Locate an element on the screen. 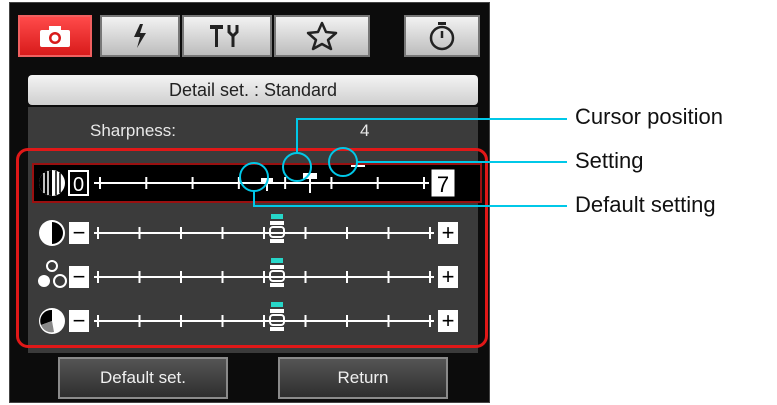  star-icon is located at coordinates (322, 36).